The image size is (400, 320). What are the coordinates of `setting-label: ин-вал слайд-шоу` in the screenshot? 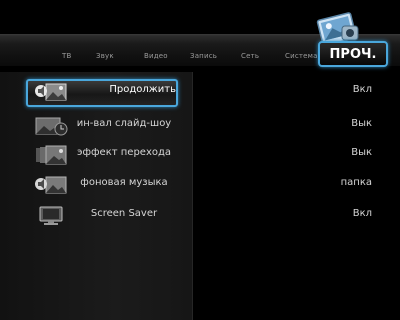 It's located at (124, 123).